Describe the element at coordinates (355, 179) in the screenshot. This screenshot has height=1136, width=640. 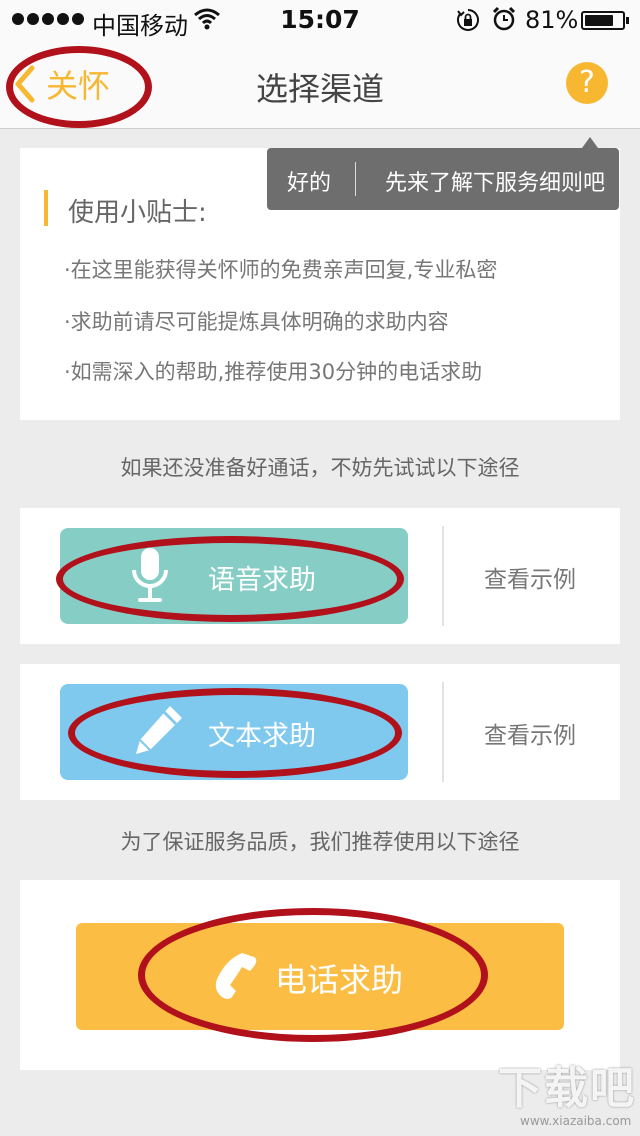
I see `tooltip-divider` at that location.